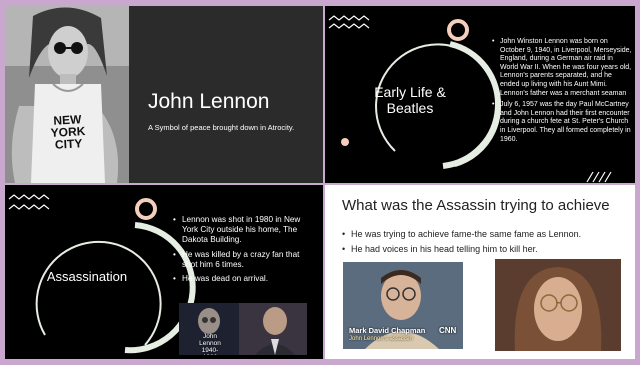 The width and height of the screenshot is (640, 365). What do you see at coordinates (243, 279) in the screenshot?
I see `bullet-item: He was dead on arrival.` at bounding box center [243, 279].